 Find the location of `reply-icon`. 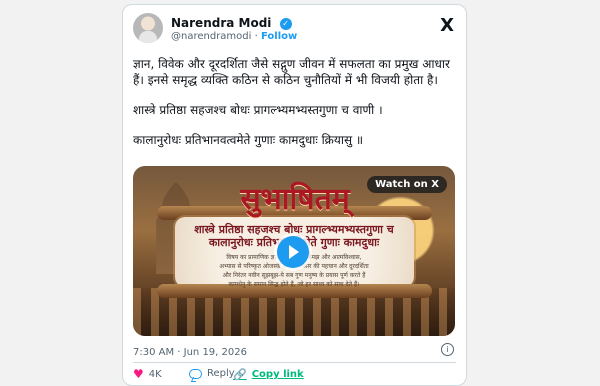

reply-icon is located at coordinates (195, 373).